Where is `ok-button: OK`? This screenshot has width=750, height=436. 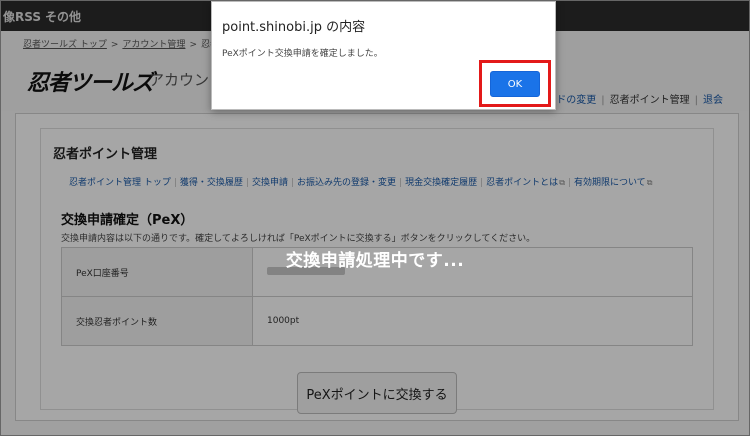
ok-button: OK is located at coordinates (515, 84).